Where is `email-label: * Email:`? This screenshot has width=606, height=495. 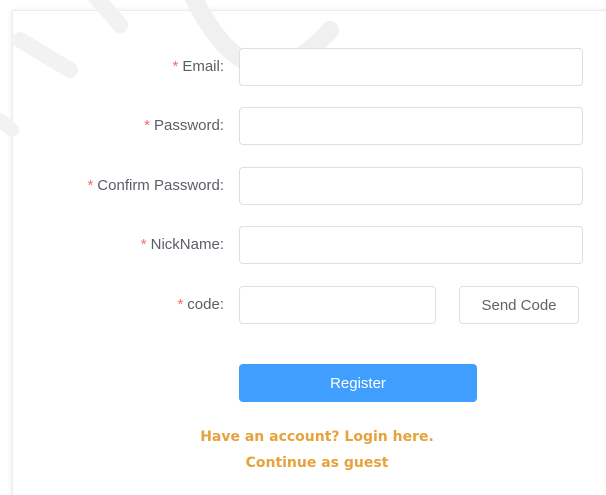 email-label: * Email: is located at coordinates (198, 66).